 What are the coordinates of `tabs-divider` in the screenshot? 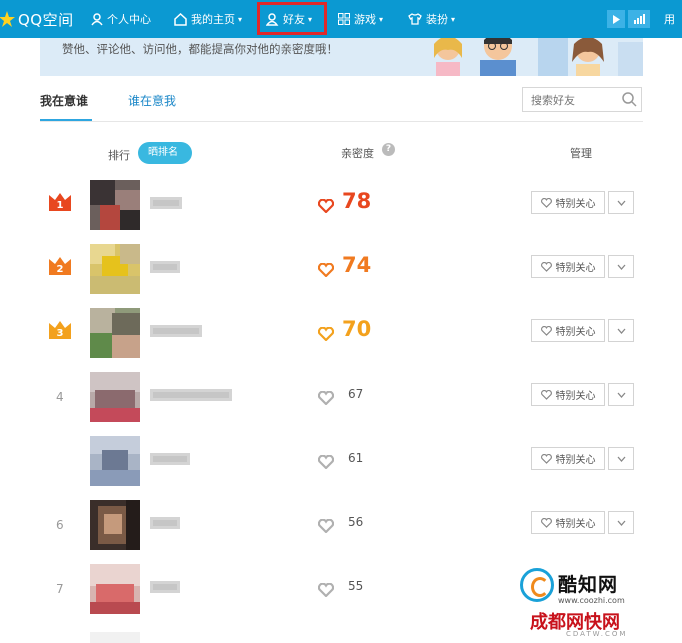 It's located at (341, 121).